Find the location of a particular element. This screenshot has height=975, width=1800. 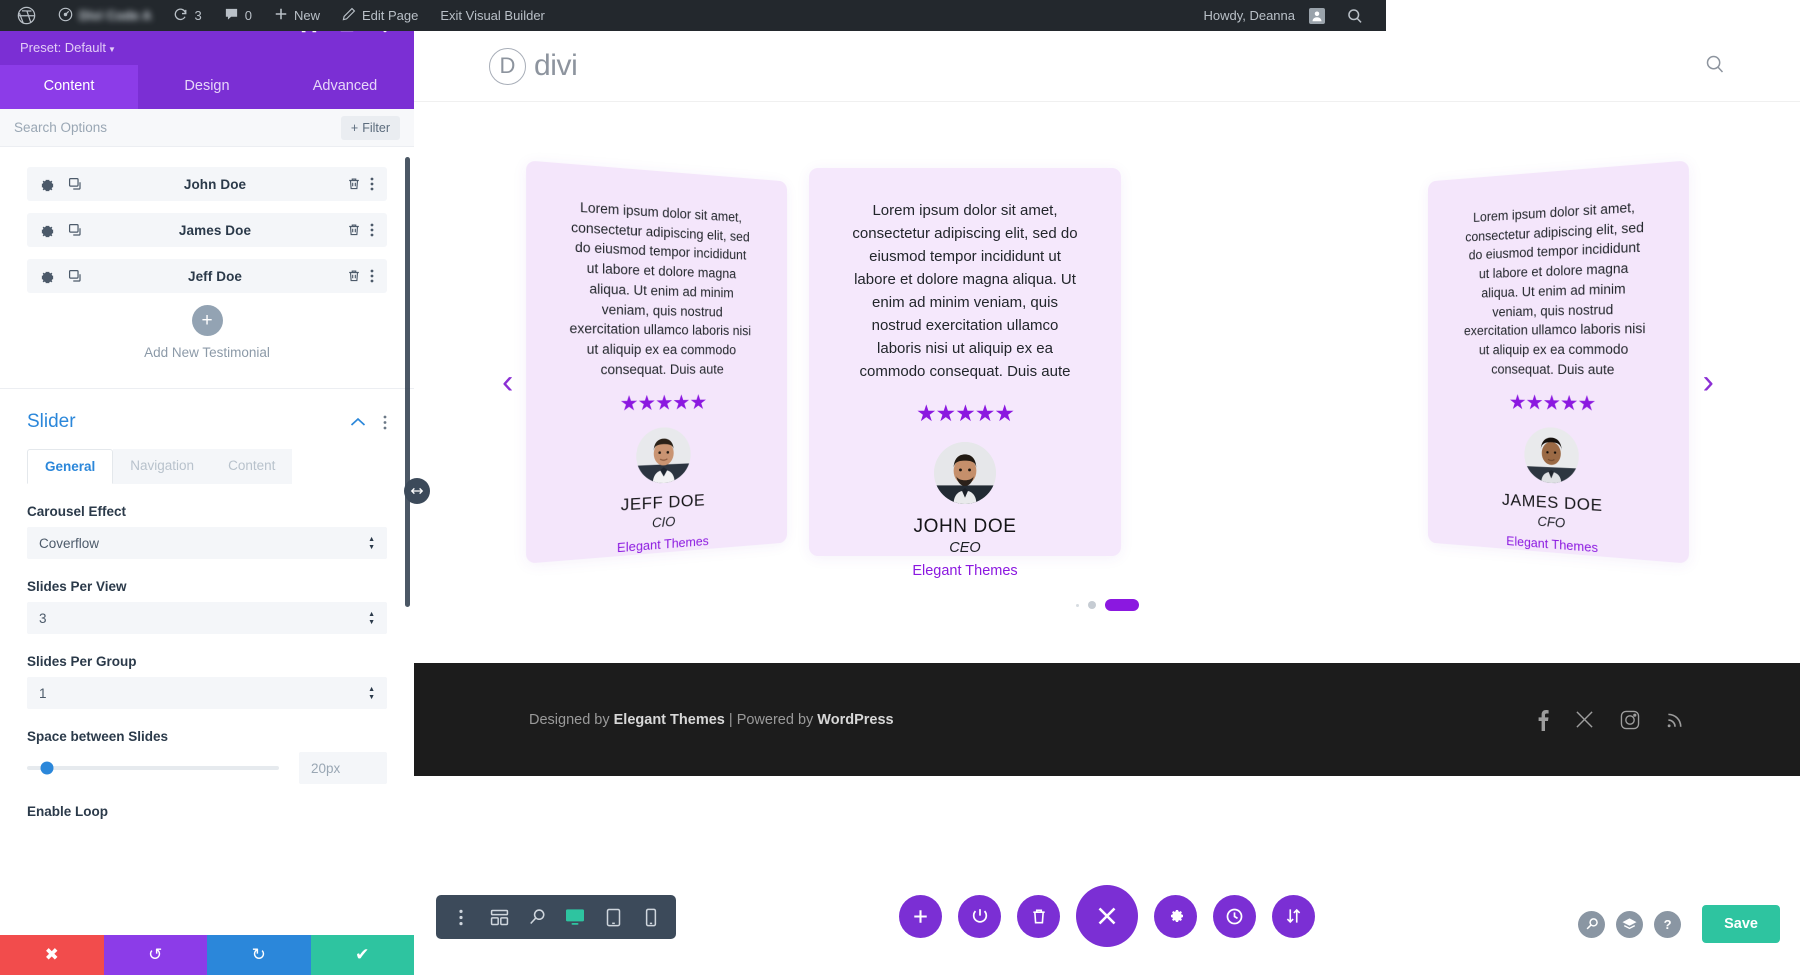

field-label: Slides Per View is located at coordinates (77, 586).